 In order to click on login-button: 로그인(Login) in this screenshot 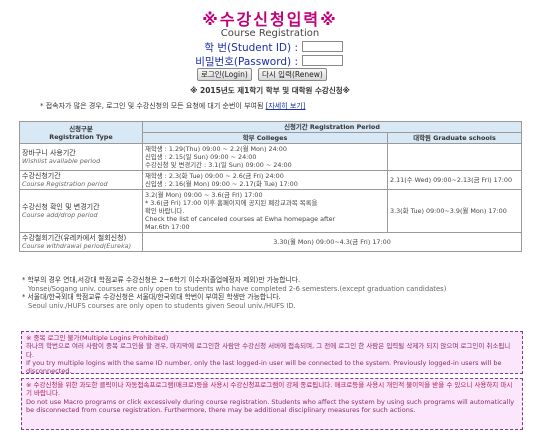, I will do `click(224, 74)`.